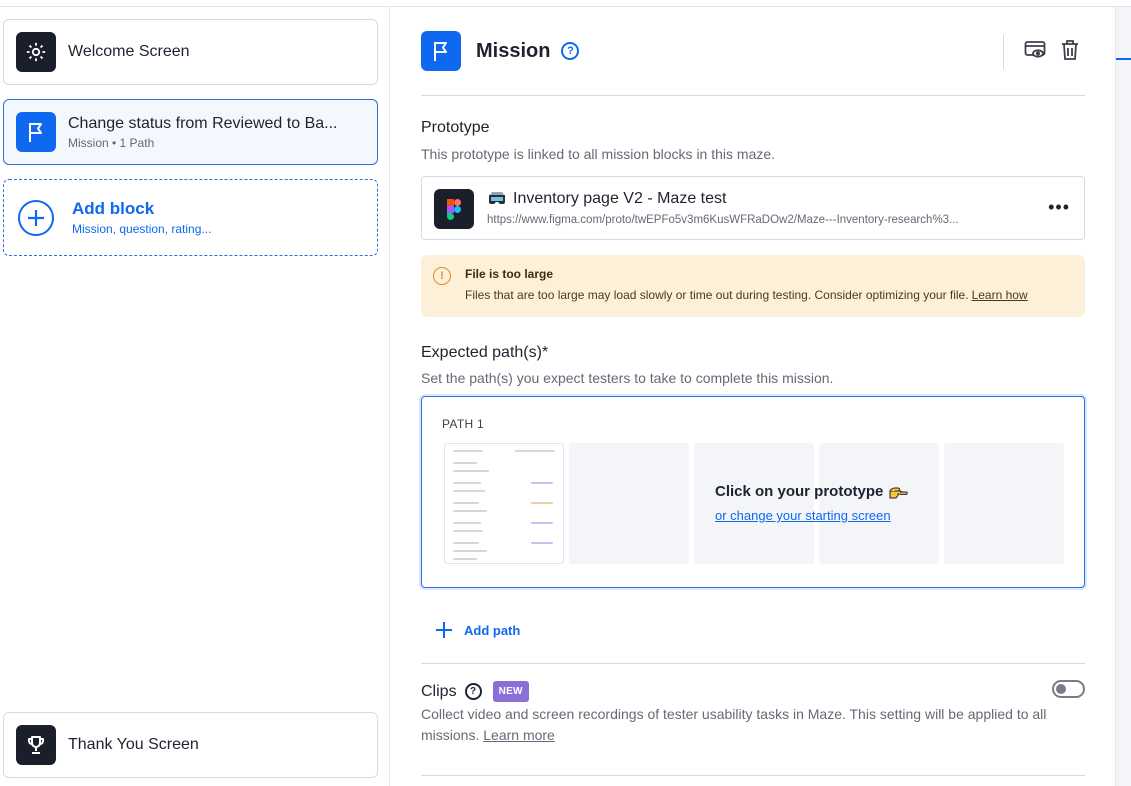 The width and height of the screenshot is (1131, 786). I want to click on warning-icon: !, so click(442, 276).